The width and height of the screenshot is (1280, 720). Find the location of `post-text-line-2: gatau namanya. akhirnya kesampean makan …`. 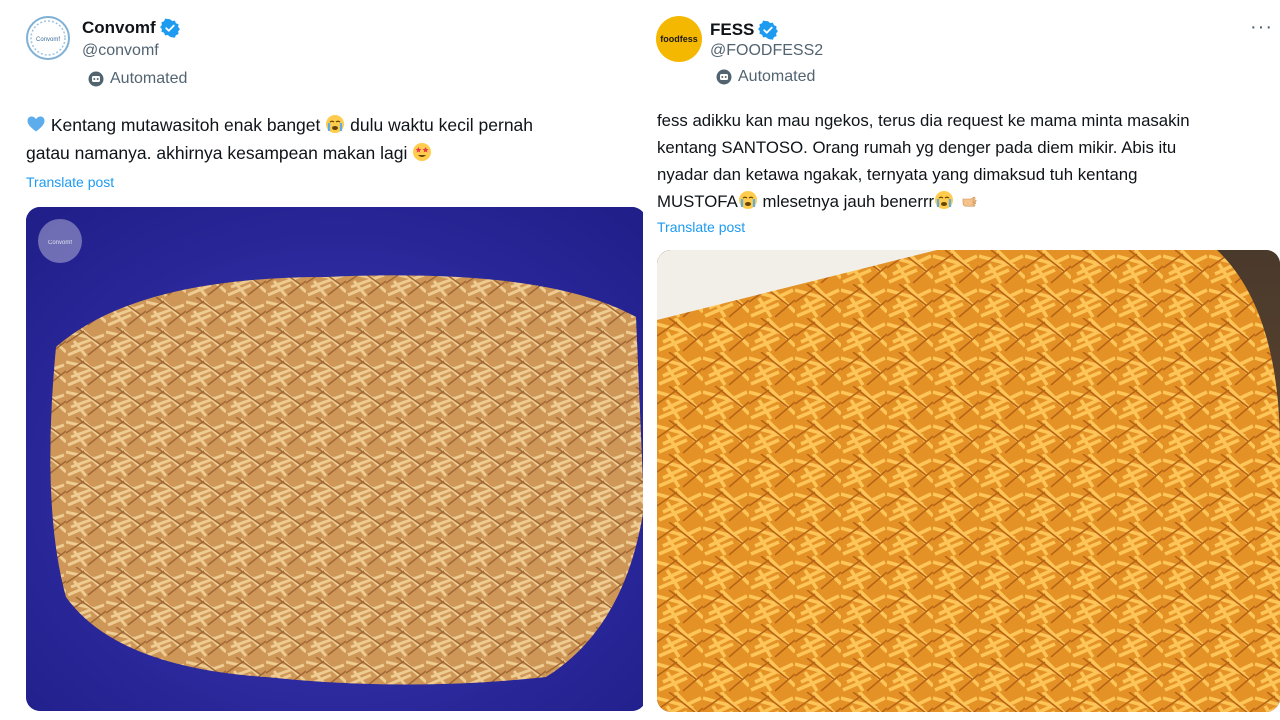

post-text-line-2: gatau namanya. akhirnya kesampean makan … is located at coordinates (229, 153).